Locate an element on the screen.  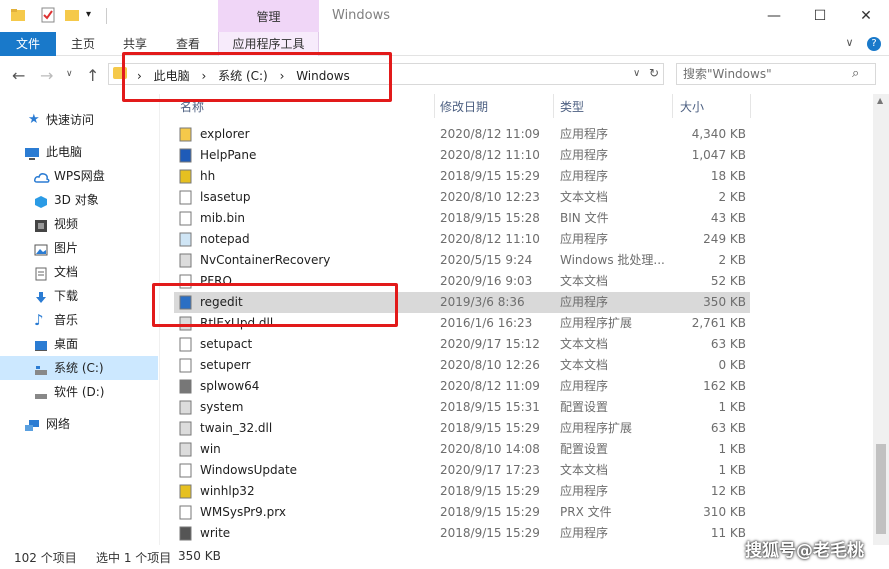
table-row: explorer 2020/8/12 11:09 应用程序 4,340 KB is located at coordinates (462, 134).